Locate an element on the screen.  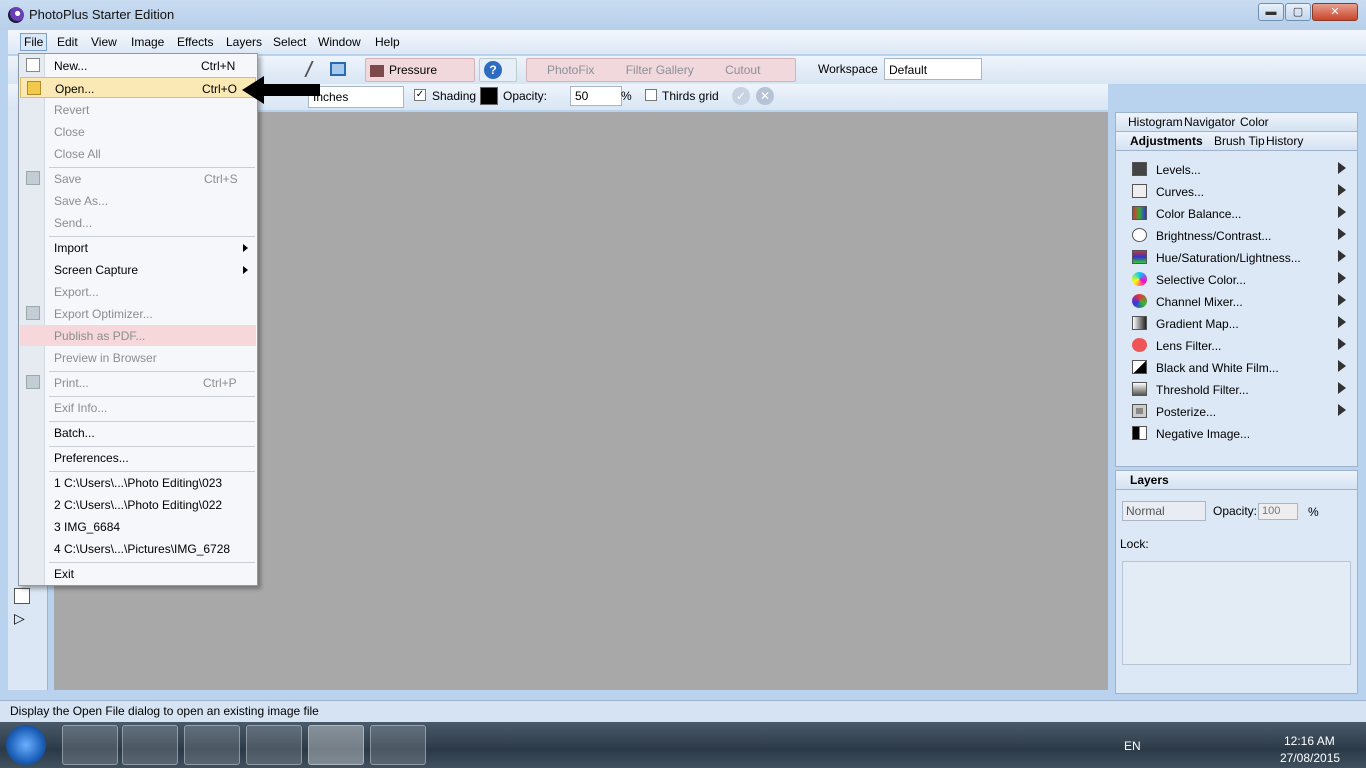
pointer-tool-icon: ▷ is located at coordinates (22, 618).